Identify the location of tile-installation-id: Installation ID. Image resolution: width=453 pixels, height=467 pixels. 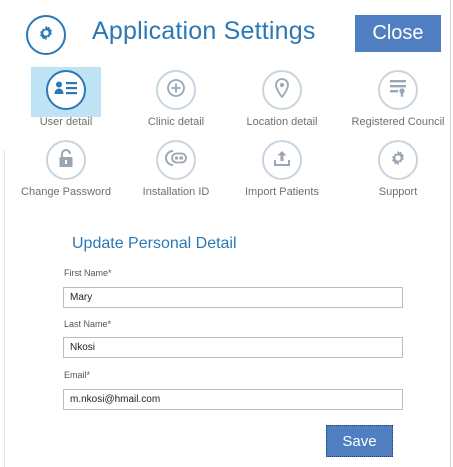
(176, 168).